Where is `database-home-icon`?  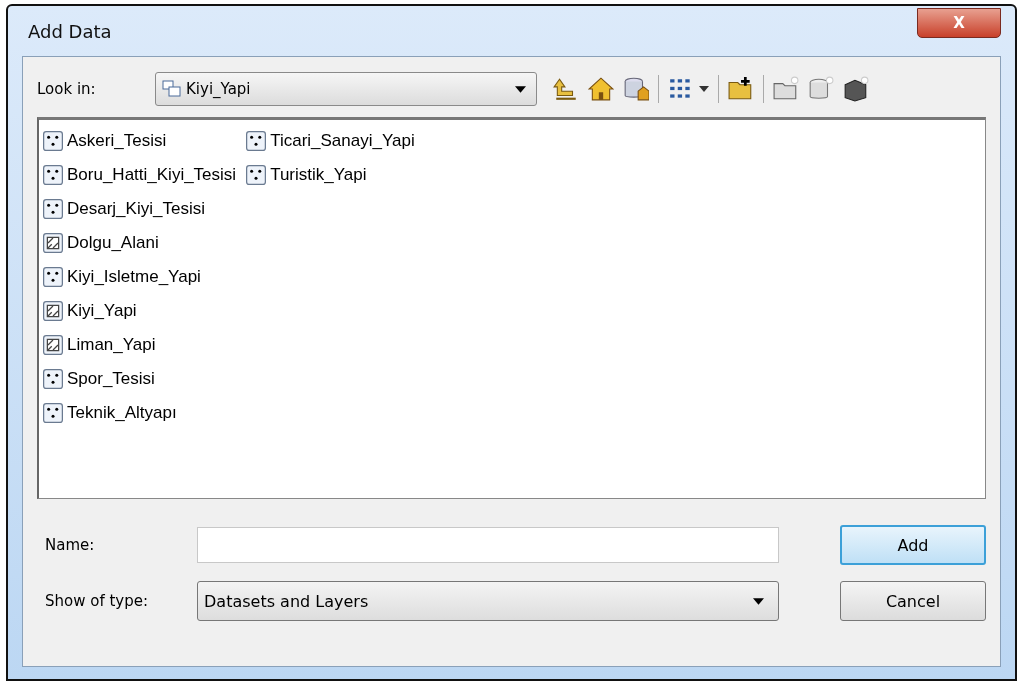 database-home-icon is located at coordinates (636, 89).